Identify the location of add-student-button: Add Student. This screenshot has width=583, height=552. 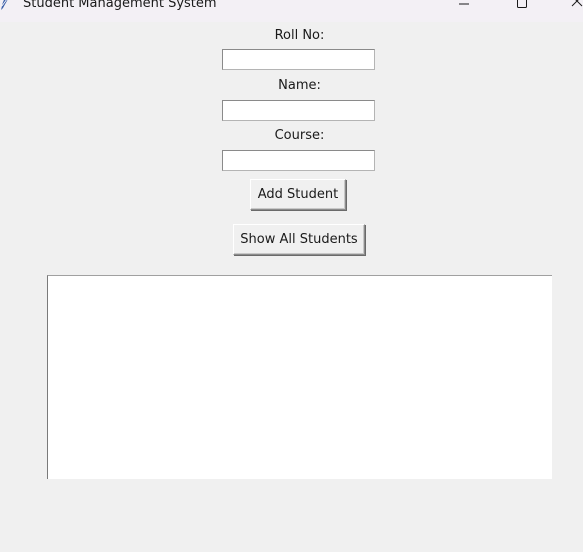
(298, 194).